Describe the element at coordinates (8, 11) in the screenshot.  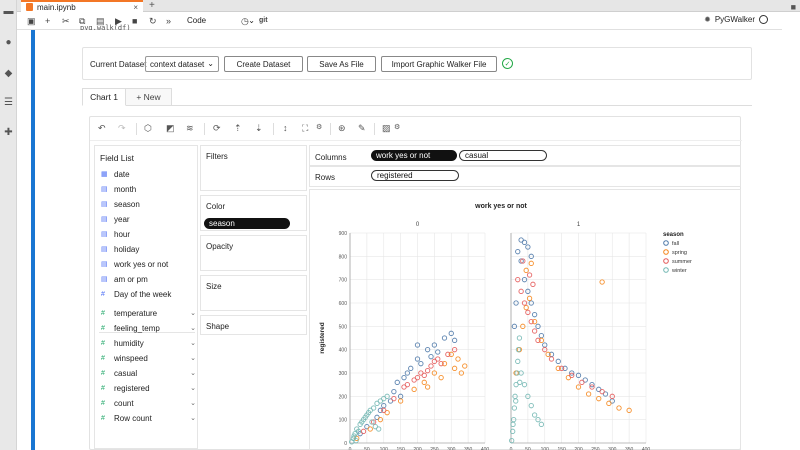
I see `folder-icon: ▬` at that location.